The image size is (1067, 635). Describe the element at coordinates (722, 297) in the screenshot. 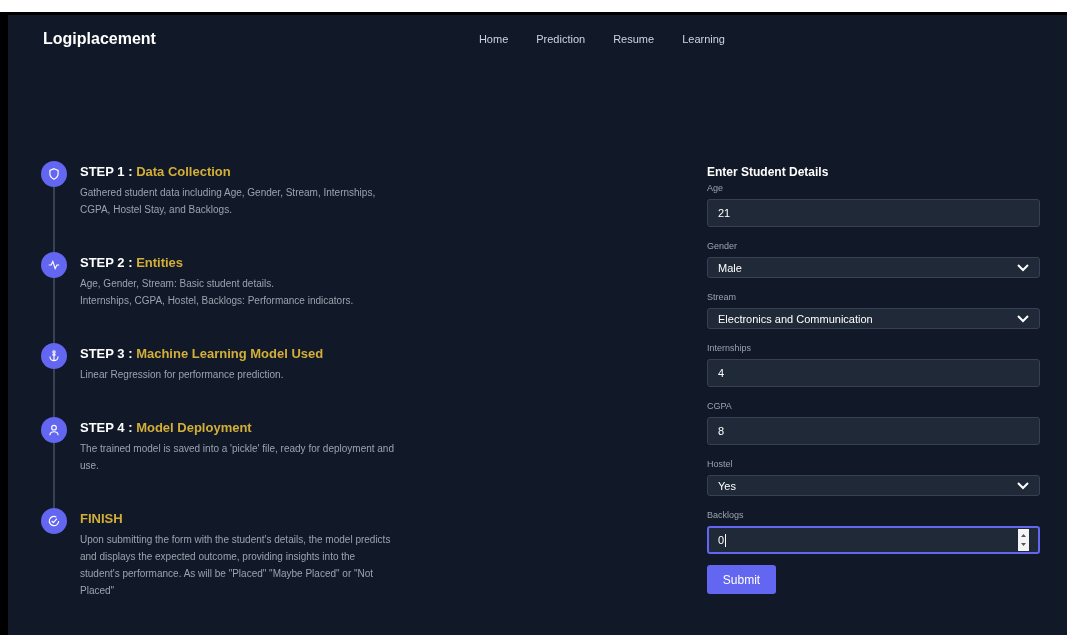

I see `field-label: Stream` at that location.